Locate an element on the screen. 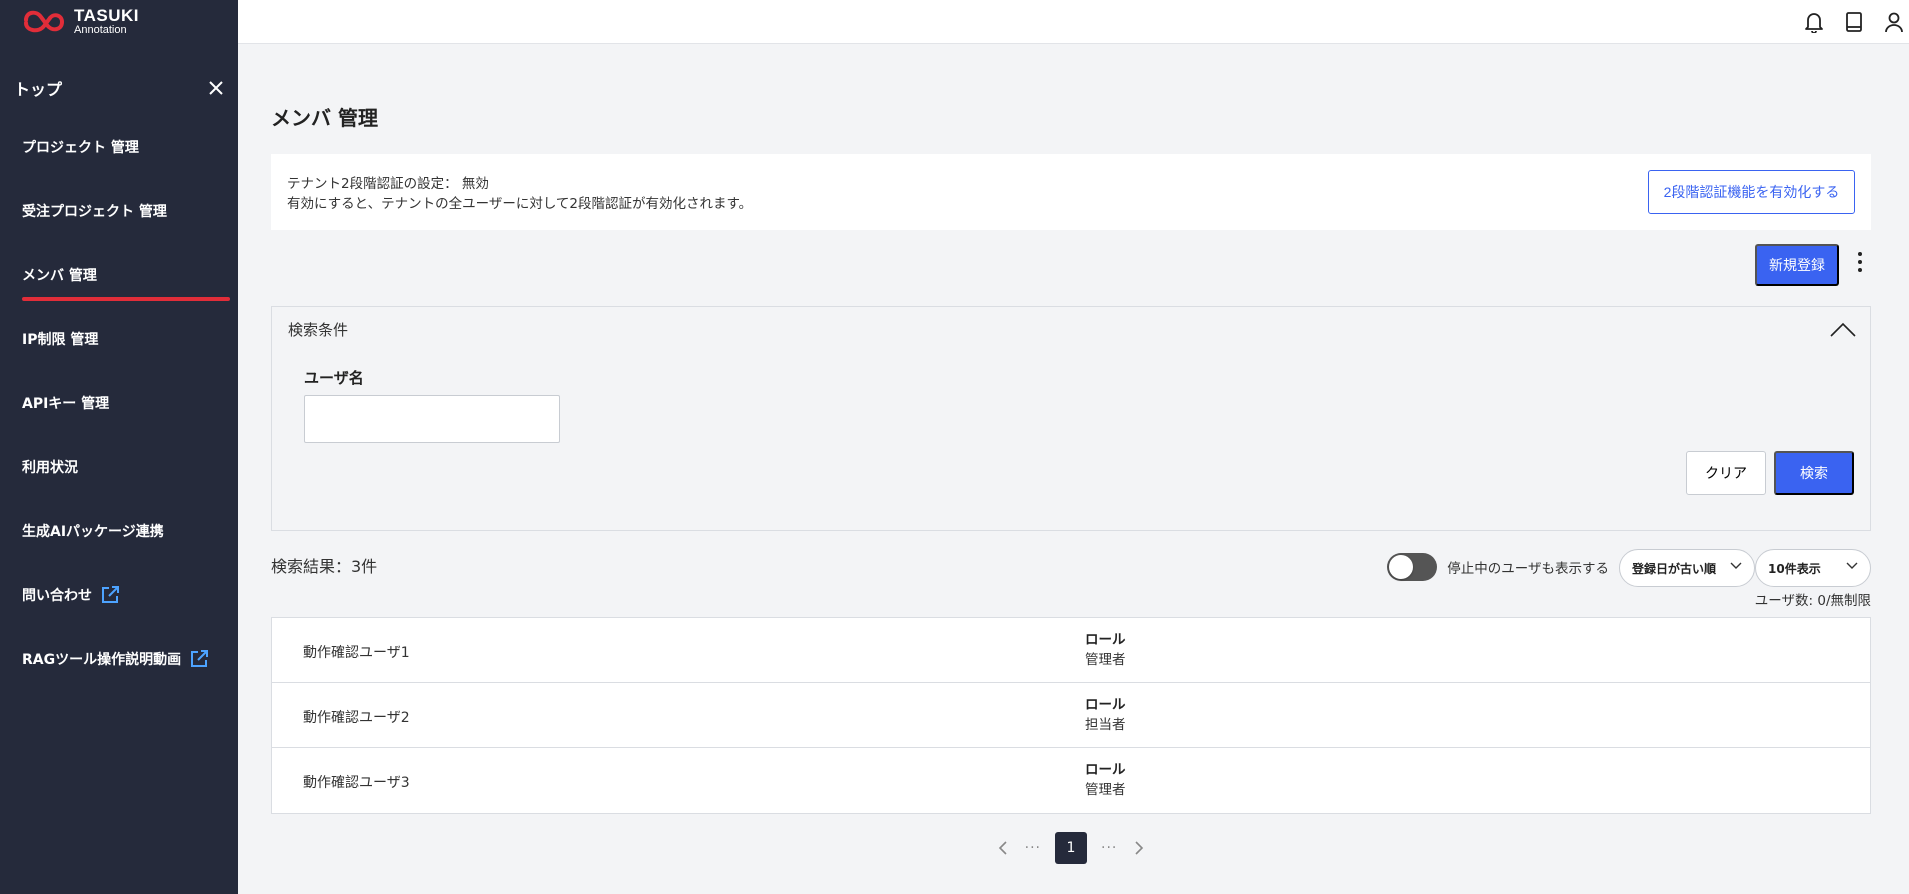 The height and width of the screenshot is (894, 1909). sidebar-item-label: メンバ 管理 is located at coordinates (59, 276).